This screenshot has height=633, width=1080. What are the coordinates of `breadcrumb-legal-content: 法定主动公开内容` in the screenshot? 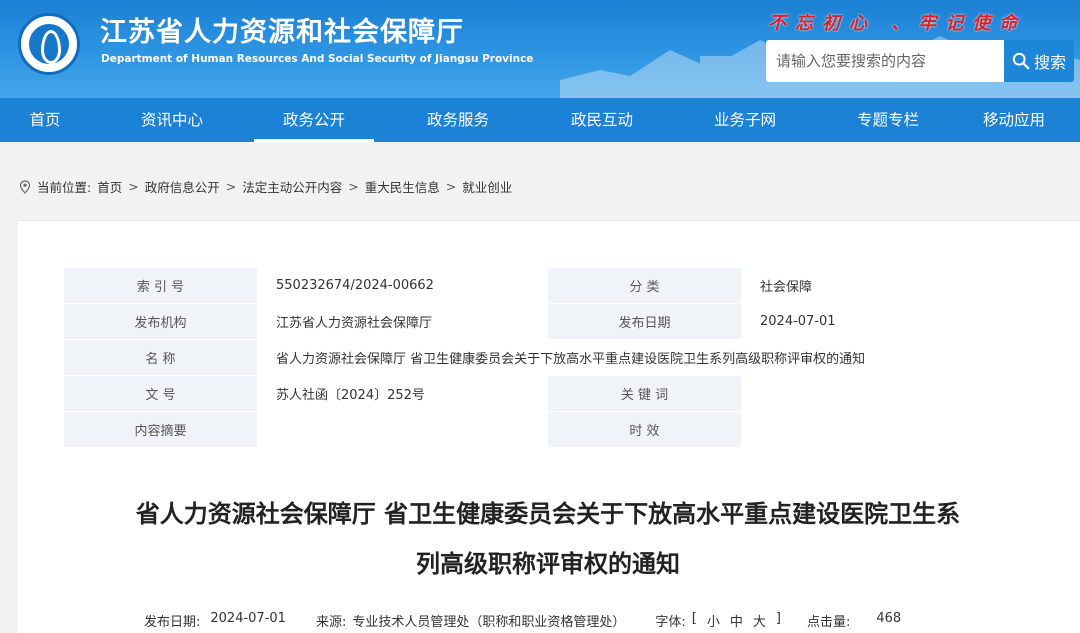 It's located at (292, 186).